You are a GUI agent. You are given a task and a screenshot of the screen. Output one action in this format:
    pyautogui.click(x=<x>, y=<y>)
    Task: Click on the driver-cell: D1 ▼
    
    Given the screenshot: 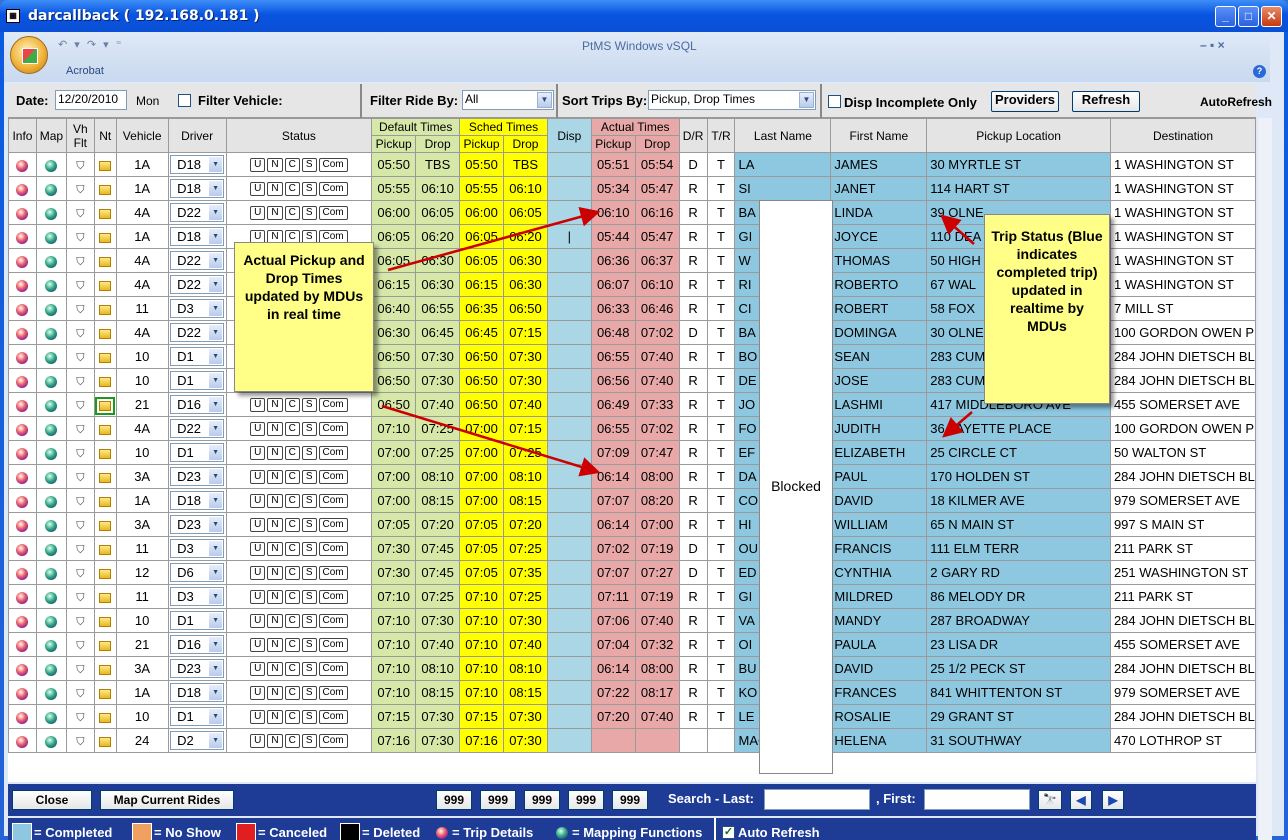 What is the action you would take?
    pyautogui.click(x=197, y=452)
    